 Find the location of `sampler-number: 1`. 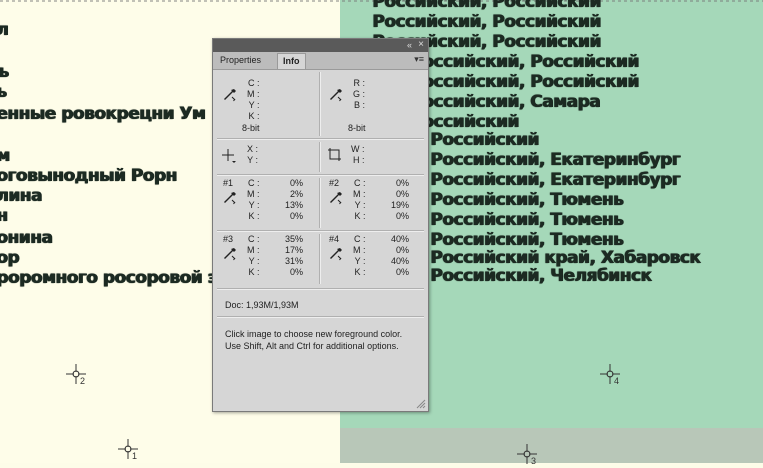

sampler-number: 1 is located at coordinates (135, 456).